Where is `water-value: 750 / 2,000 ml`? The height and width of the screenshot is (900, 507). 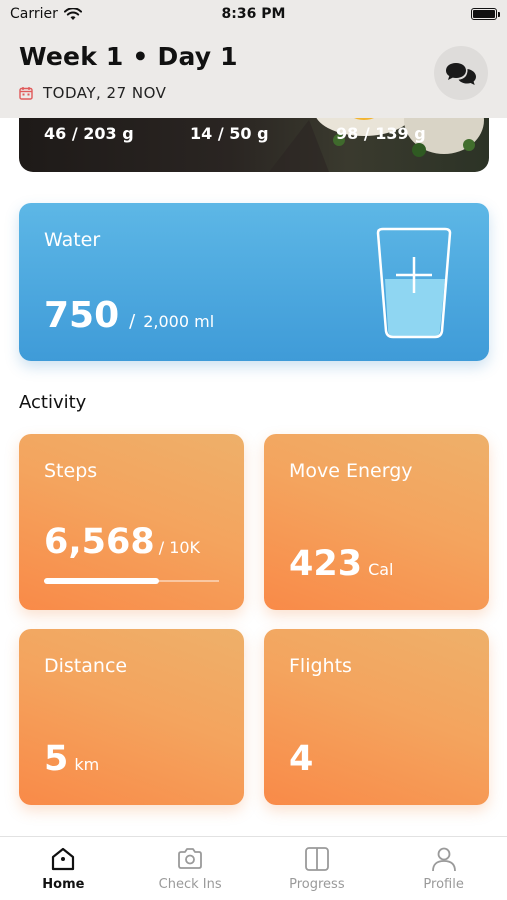 water-value: 750 / 2,000 ml is located at coordinates (129, 315).